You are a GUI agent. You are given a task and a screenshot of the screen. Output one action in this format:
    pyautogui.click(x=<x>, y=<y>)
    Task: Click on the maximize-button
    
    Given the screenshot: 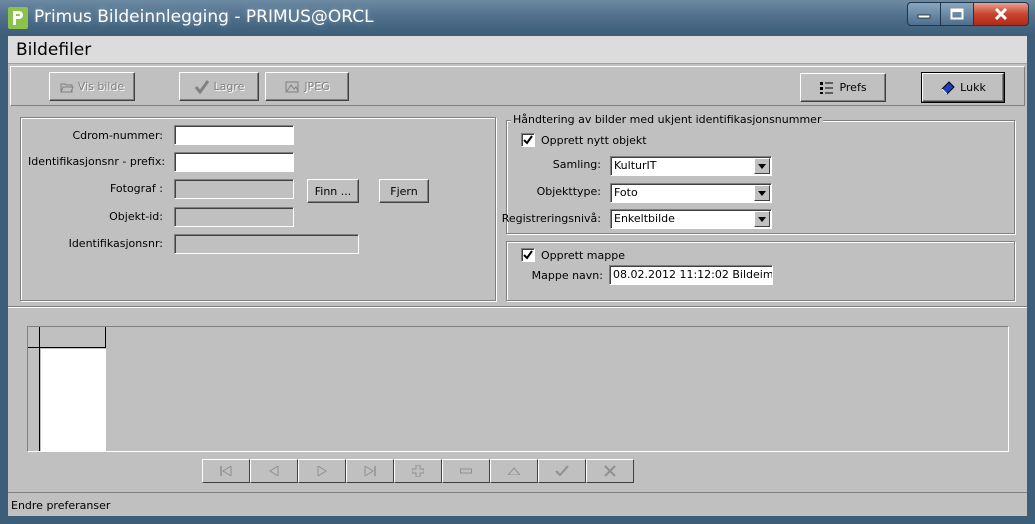 What is the action you would take?
    pyautogui.click(x=956, y=14)
    